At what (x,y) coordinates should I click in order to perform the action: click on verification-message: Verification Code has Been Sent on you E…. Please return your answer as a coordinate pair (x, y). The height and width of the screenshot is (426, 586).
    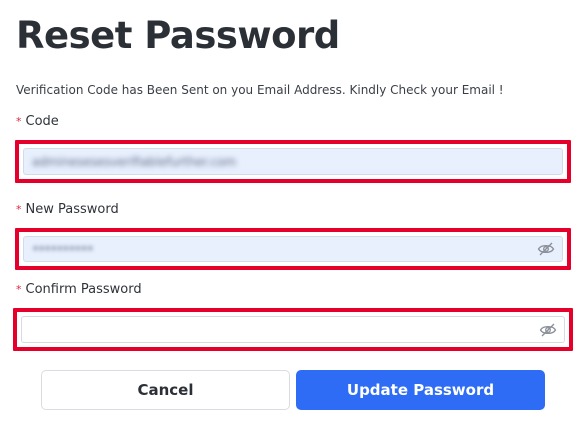
    Looking at the image, I should click on (260, 90).